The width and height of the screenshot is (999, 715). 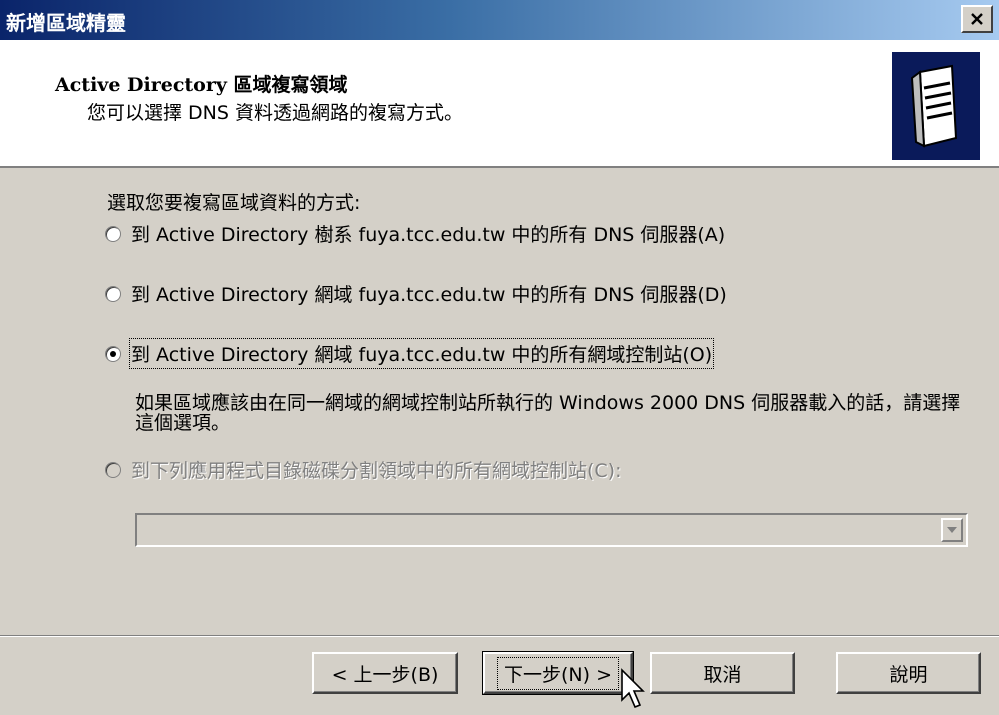 I want to click on radio-button-selected, so click(x=113, y=353).